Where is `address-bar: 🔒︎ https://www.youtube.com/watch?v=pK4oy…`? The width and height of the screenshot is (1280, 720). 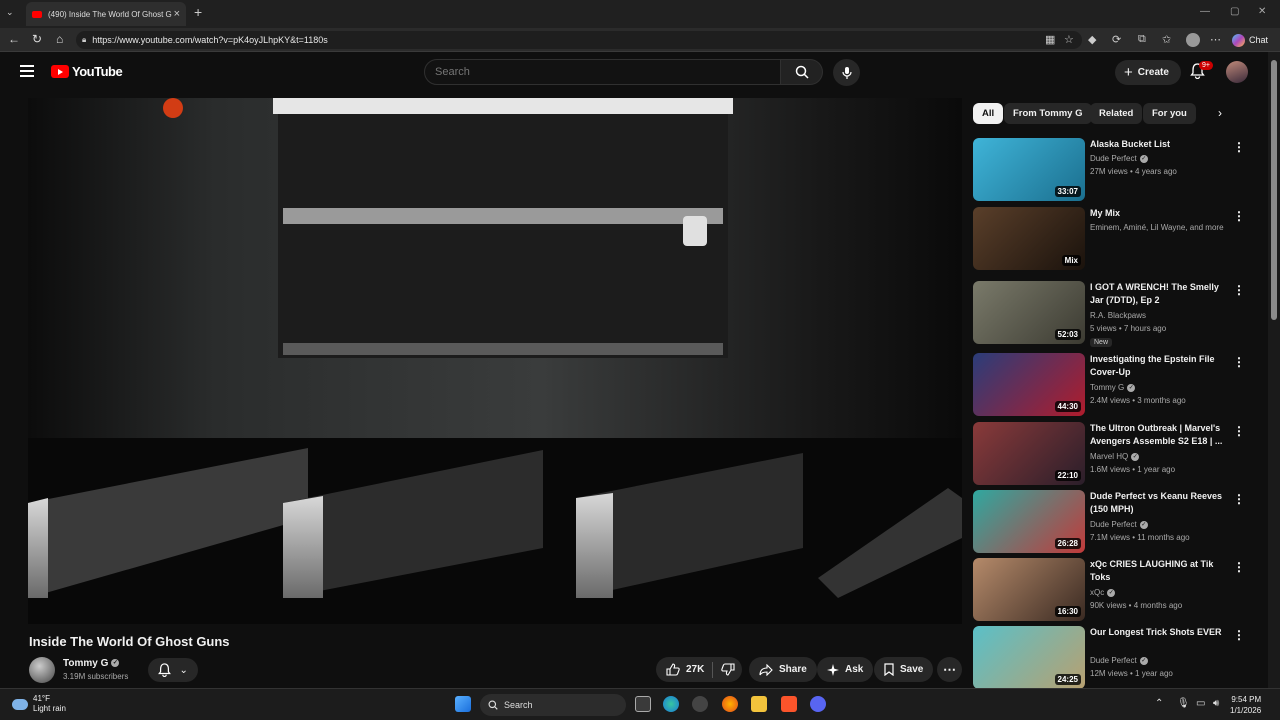 address-bar: 🔒︎ https://www.youtube.com/watch?v=pK4oy… is located at coordinates (579, 40).